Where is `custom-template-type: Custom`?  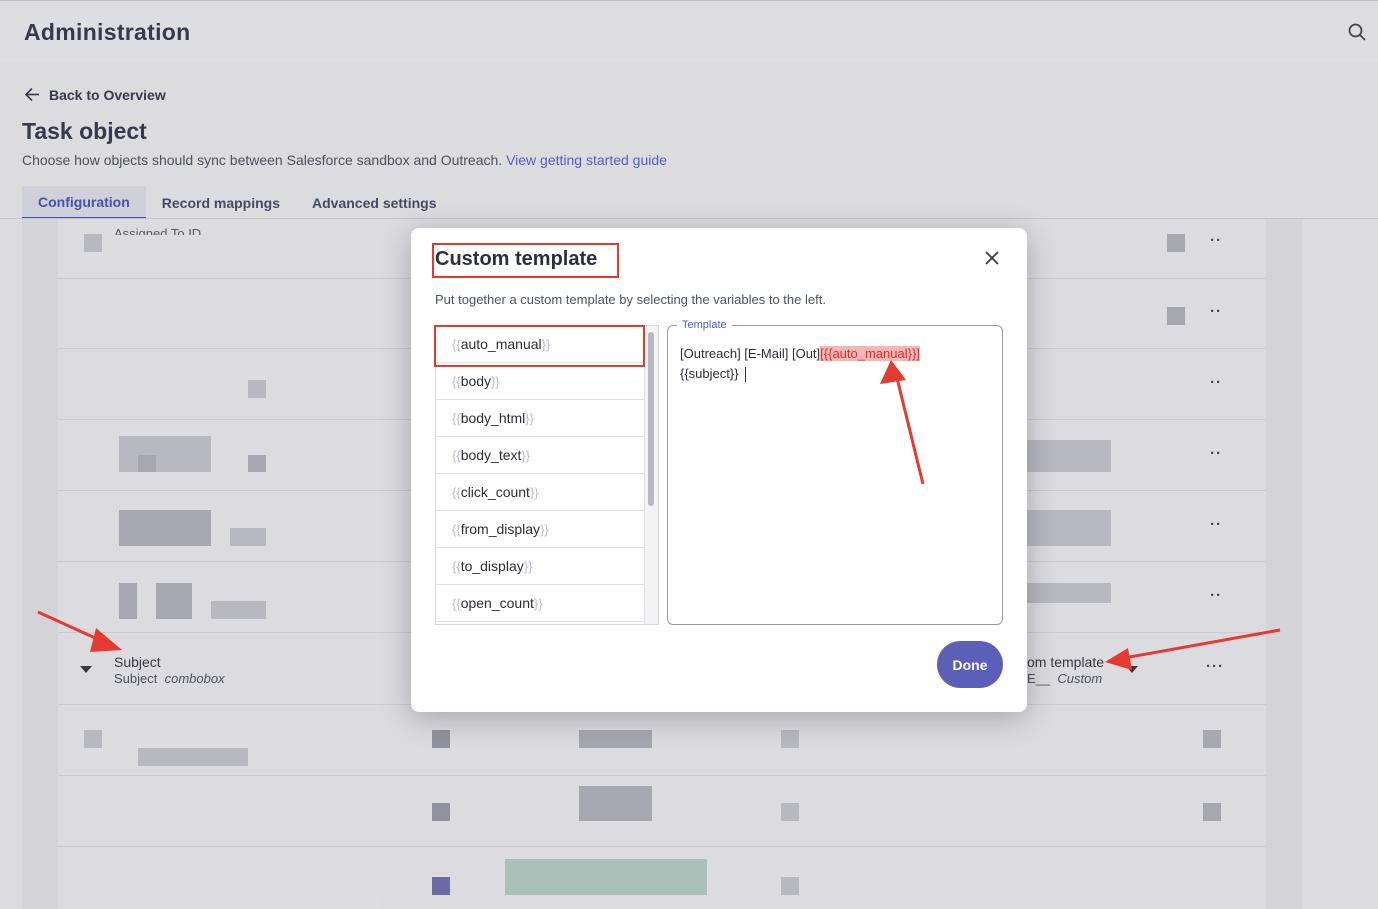
custom-template-type: Custom is located at coordinates (1080, 678).